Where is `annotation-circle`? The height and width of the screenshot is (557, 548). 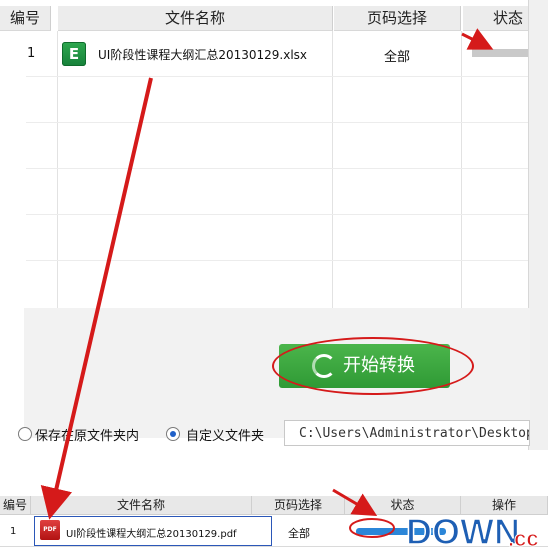
annotation-circle is located at coordinates (372, 528).